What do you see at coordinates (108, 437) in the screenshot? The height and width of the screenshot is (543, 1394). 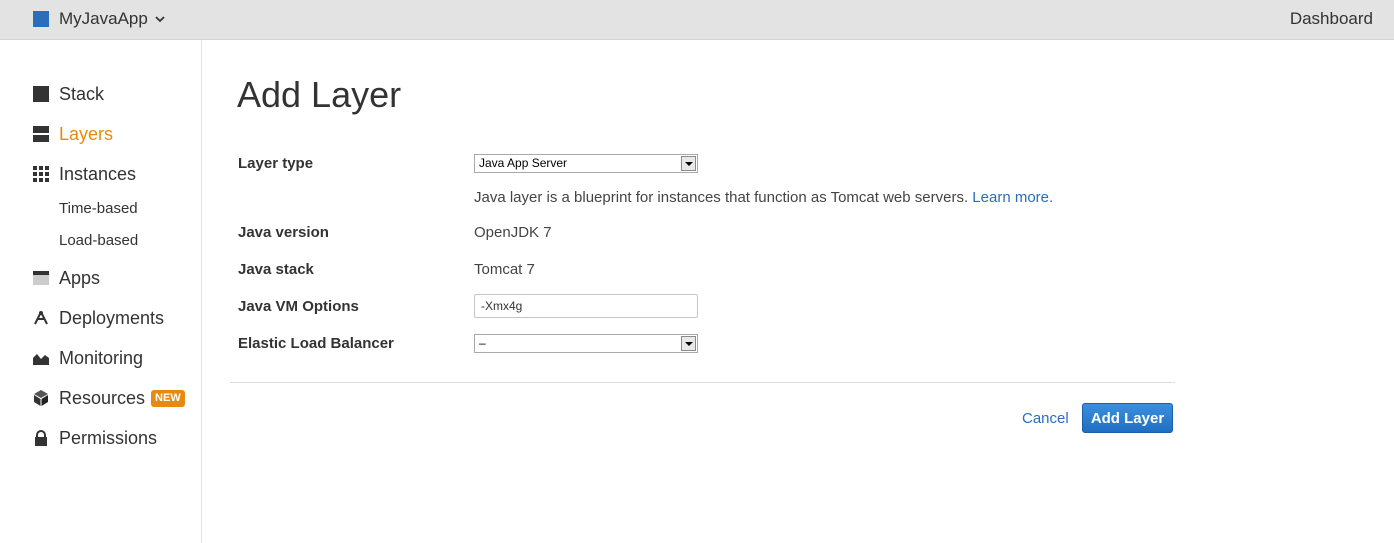 I see `sidebar-item-label: Permissions` at bounding box center [108, 437].